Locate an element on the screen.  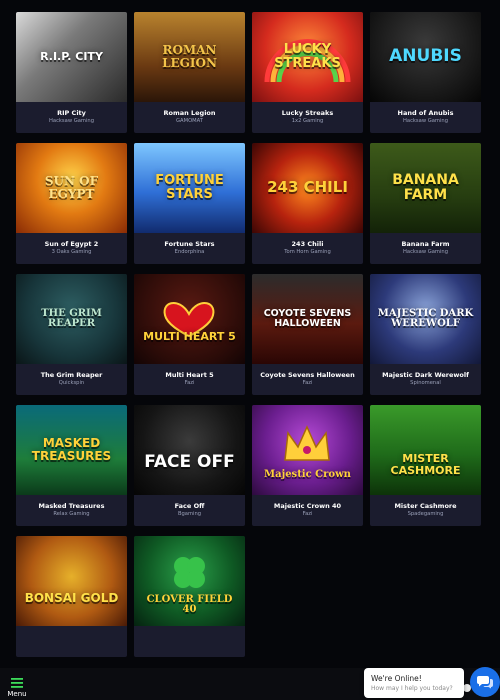
game-thumbnail: LUCKY STREAKS is located at coordinates (307, 57).